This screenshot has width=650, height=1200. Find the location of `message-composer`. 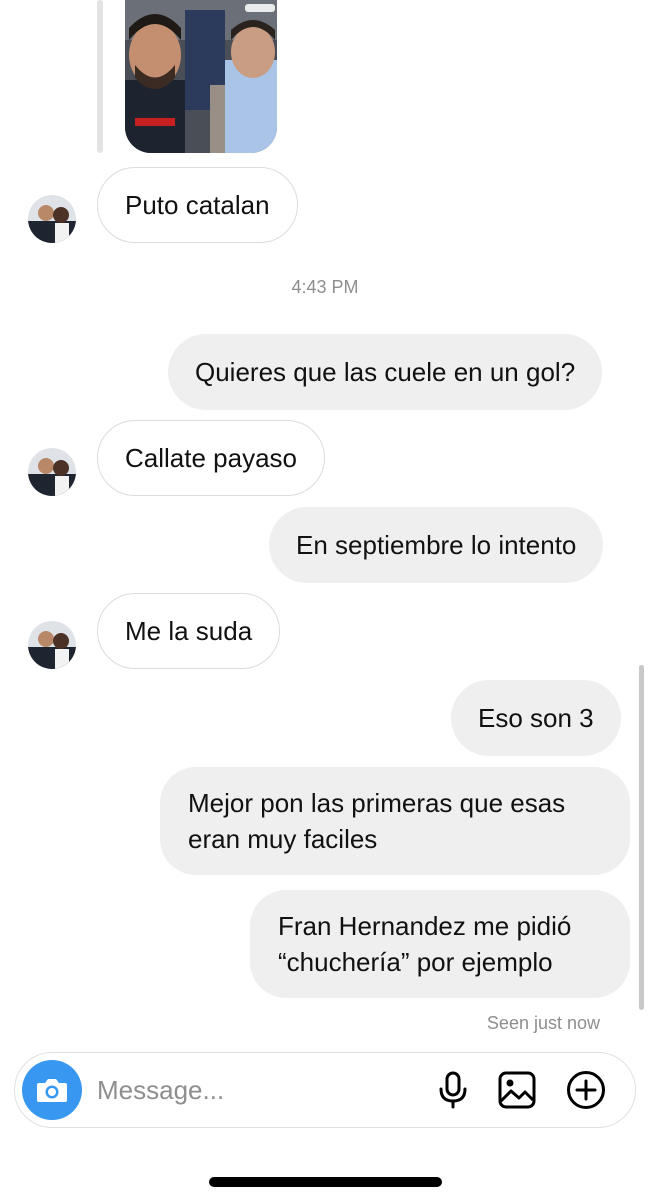

message-composer is located at coordinates (325, 1090).